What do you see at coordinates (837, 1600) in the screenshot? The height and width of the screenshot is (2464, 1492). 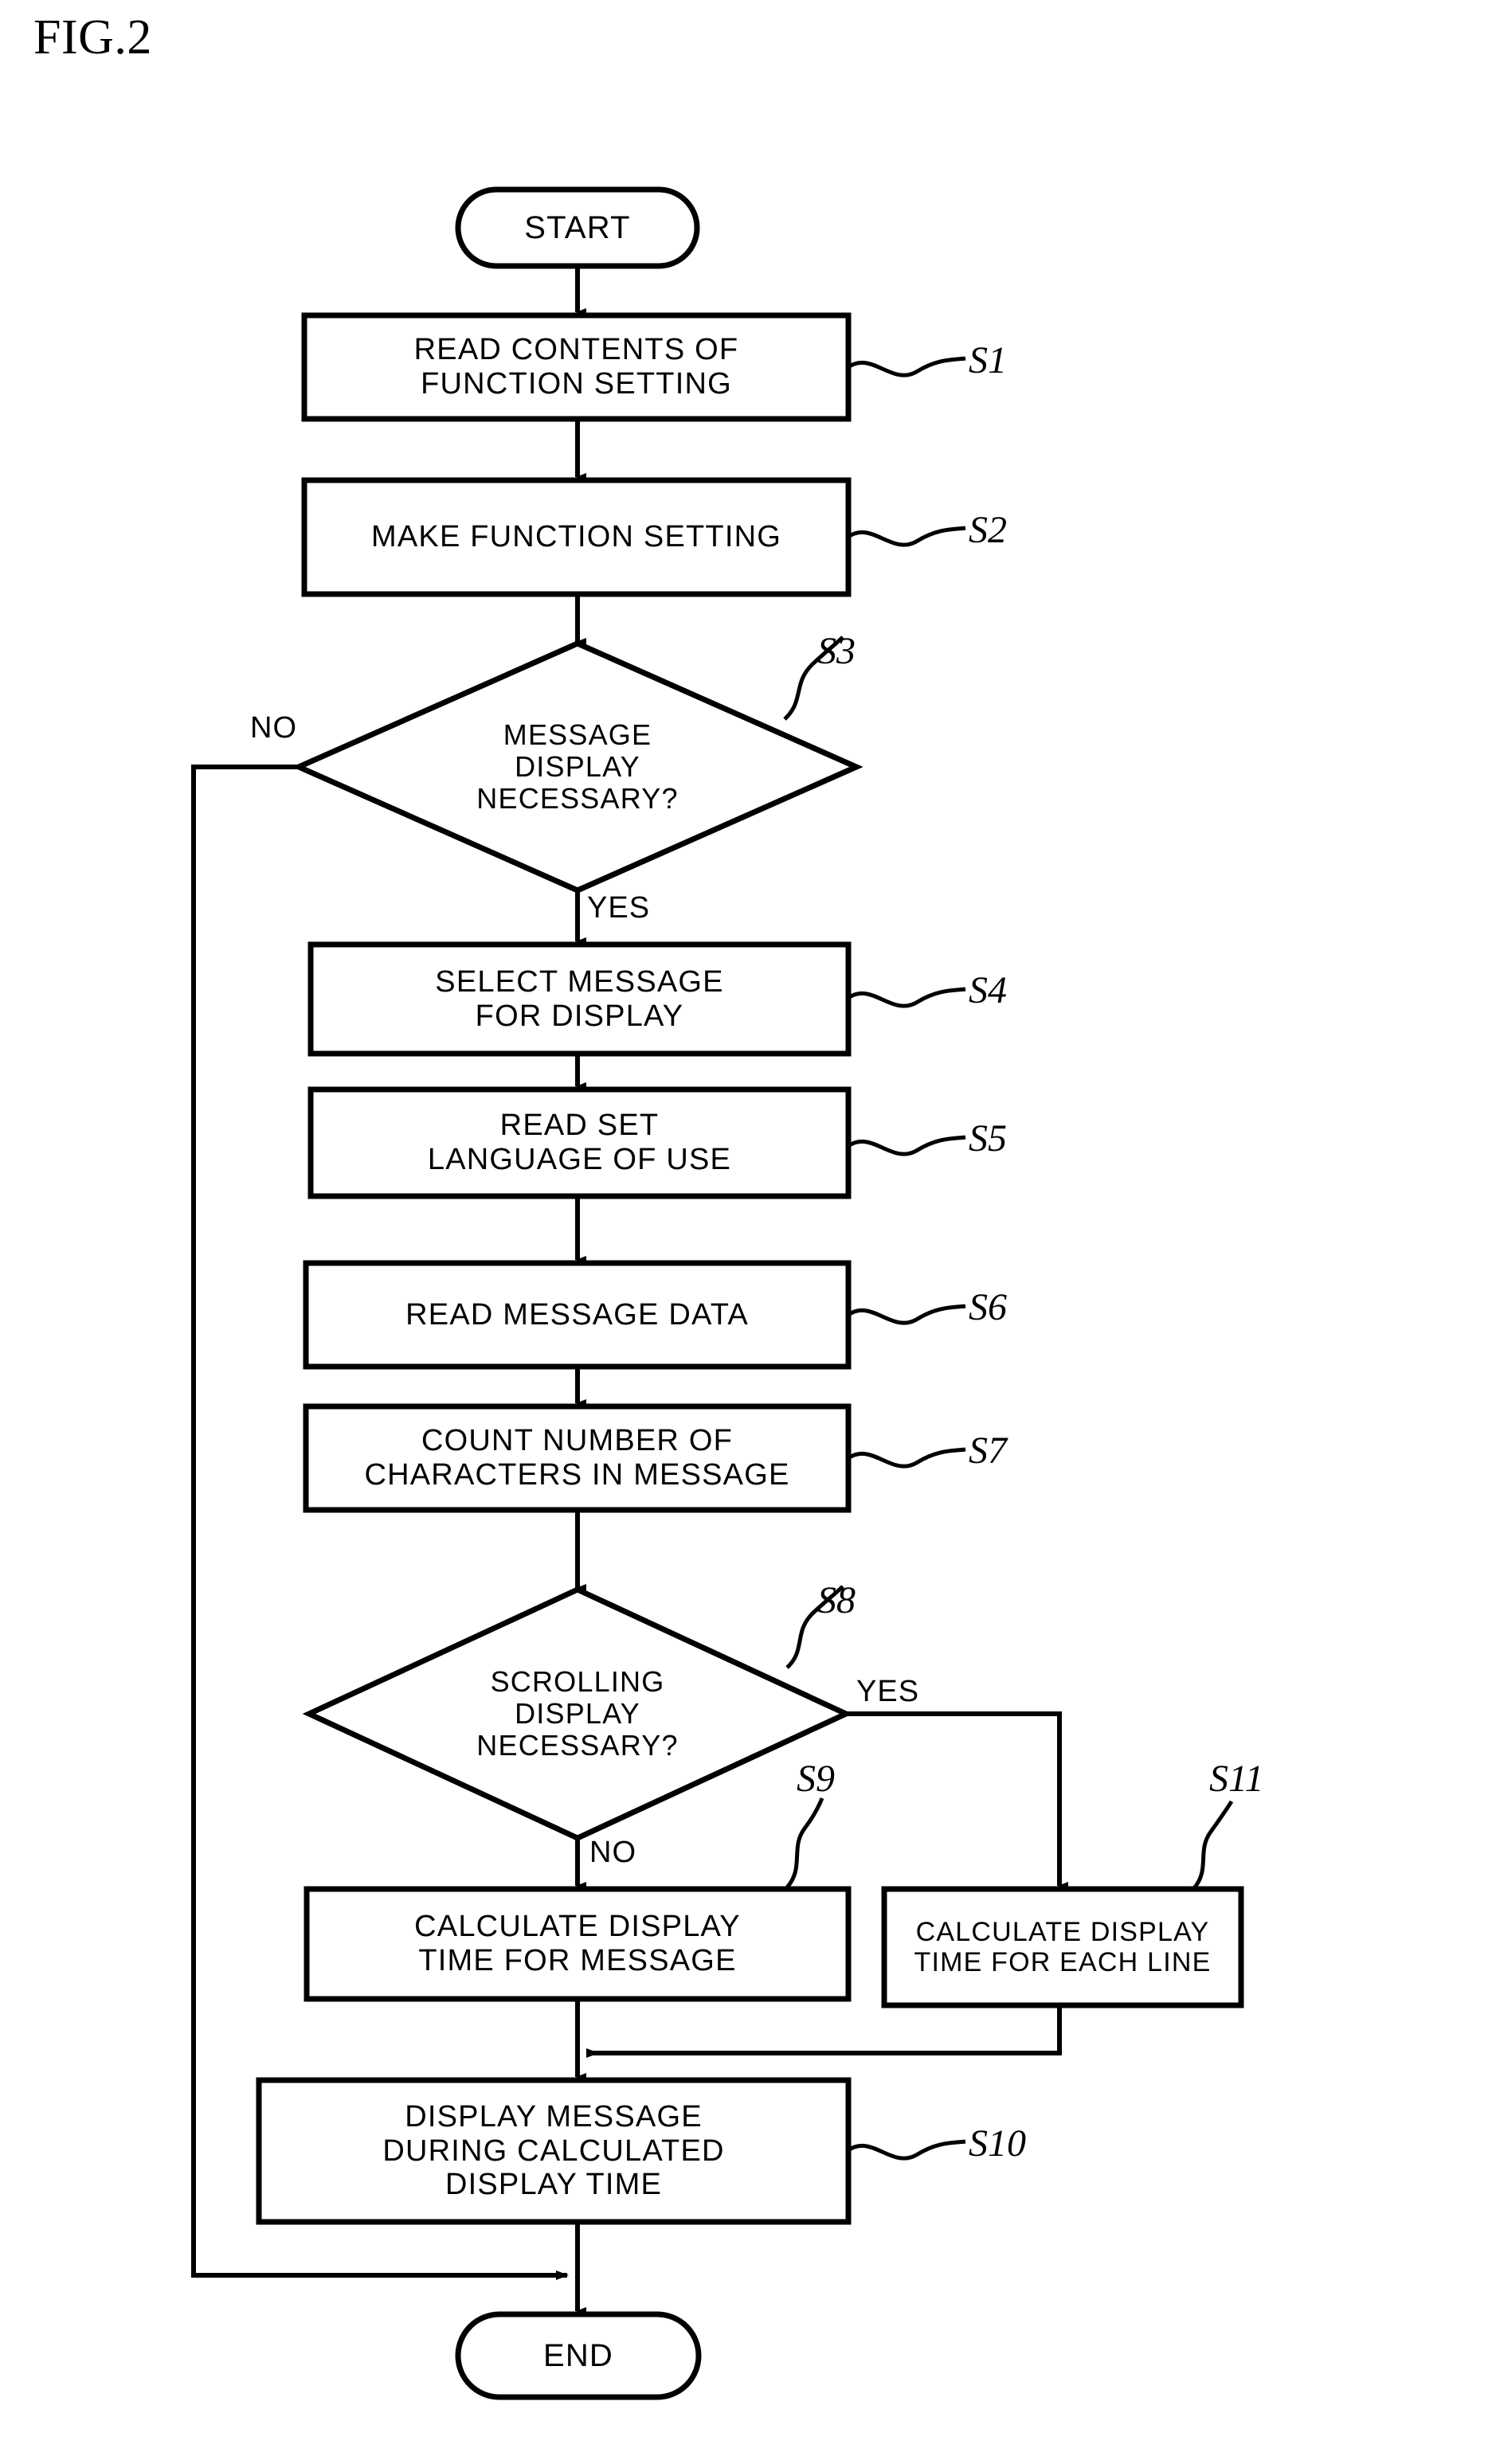 I see `step-tag-s8: S8` at bounding box center [837, 1600].